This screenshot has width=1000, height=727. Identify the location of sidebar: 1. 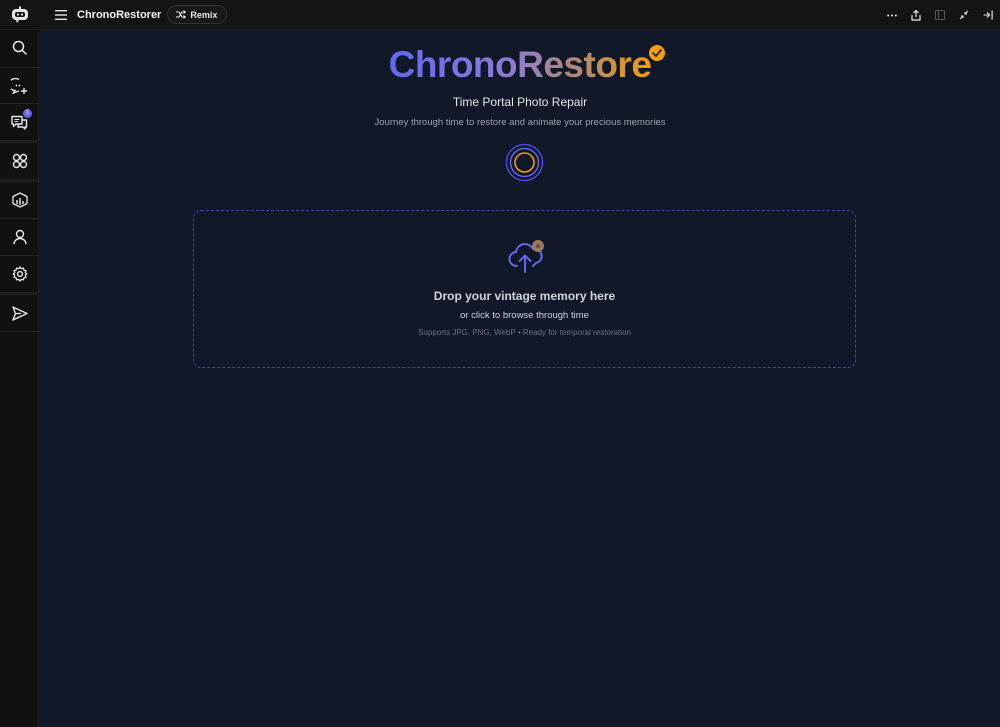
(19, 378).